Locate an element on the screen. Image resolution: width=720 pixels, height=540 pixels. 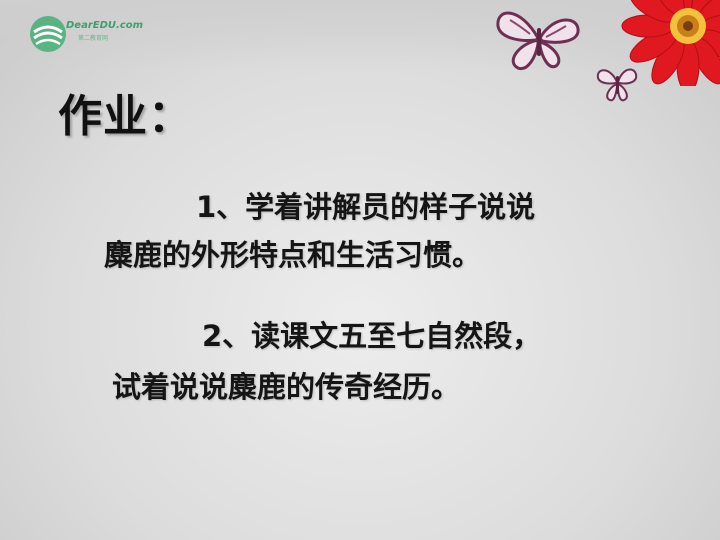
butterfly-icon is located at coordinates (538, 41).